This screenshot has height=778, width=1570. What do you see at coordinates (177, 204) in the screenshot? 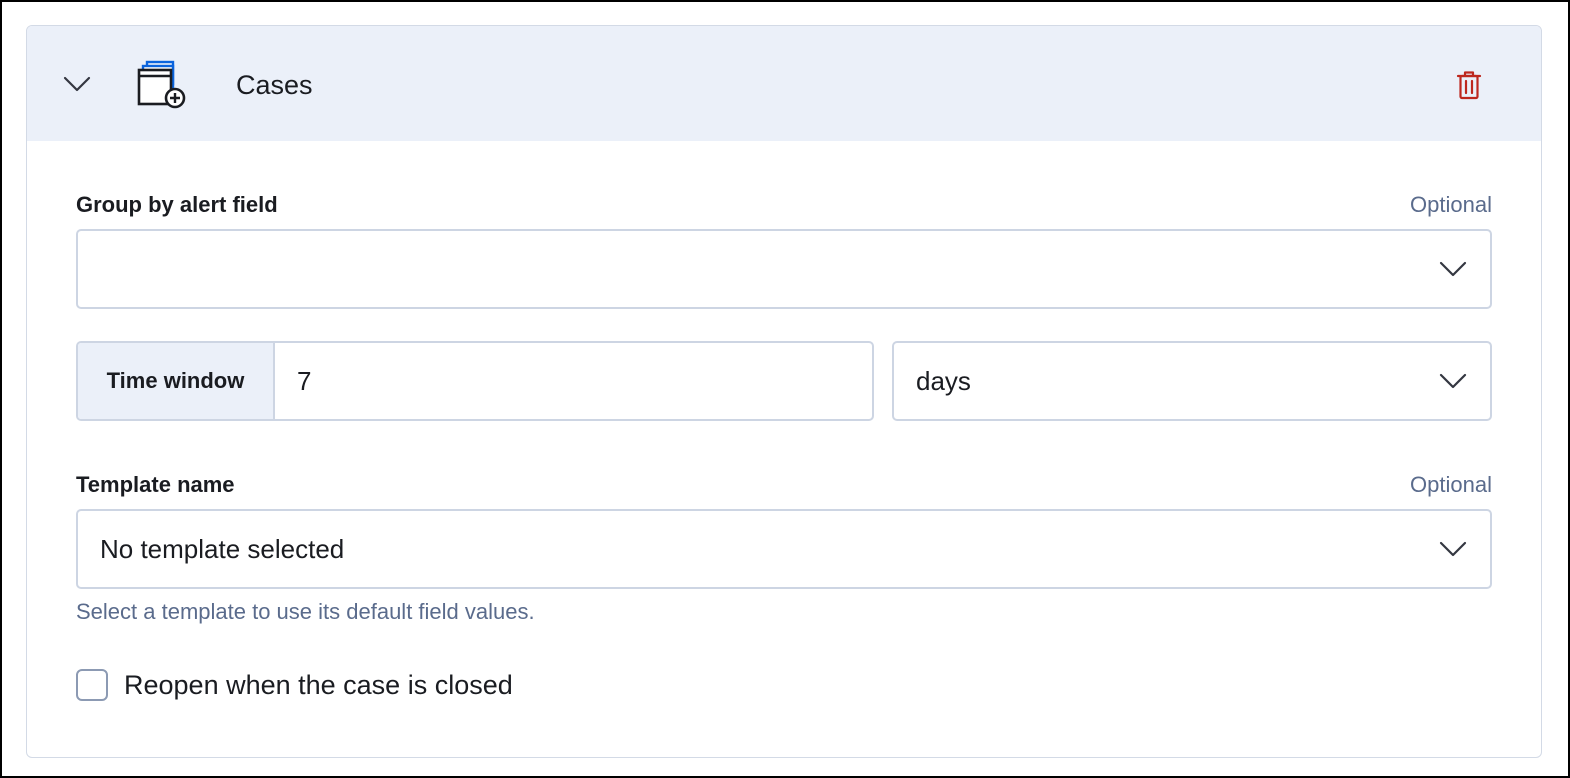
I see `group-by-label: Group by alert field` at bounding box center [177, 204].